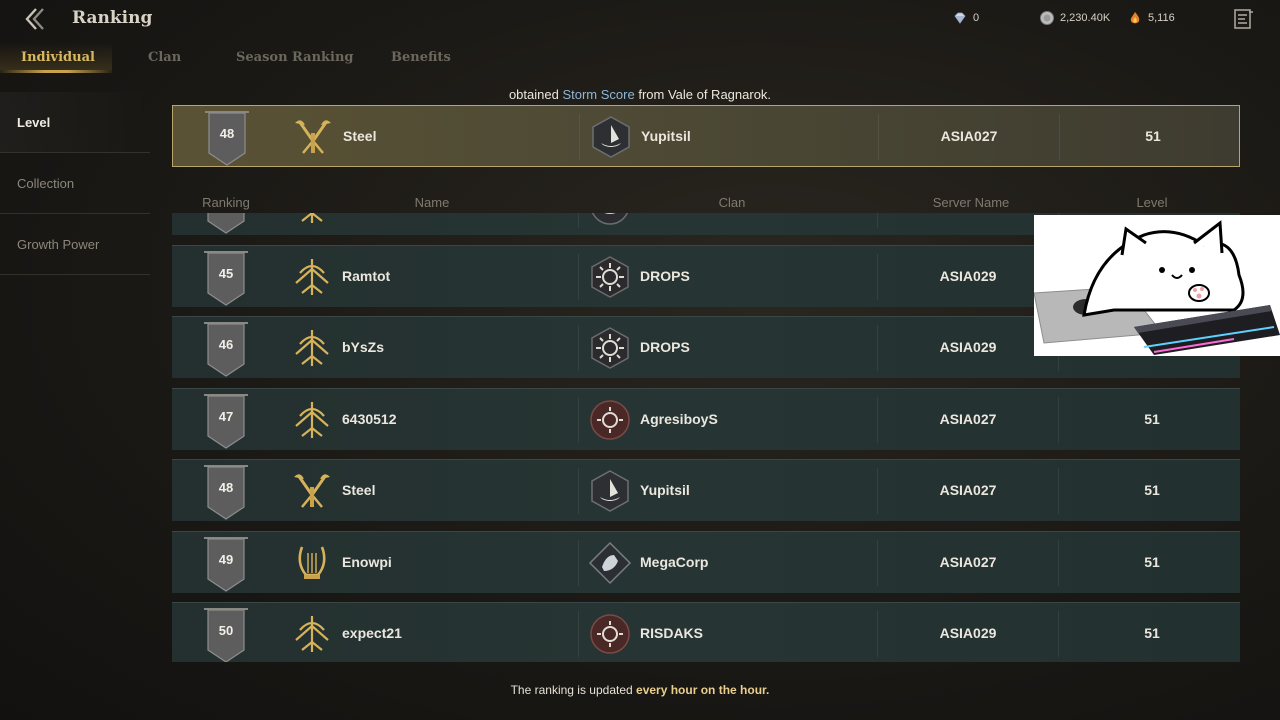 This screenshot has height=720, width=1280. I want to click on my-rank-row: 48 Steel Yupitsil ASIA027 51, so click(706, 136).